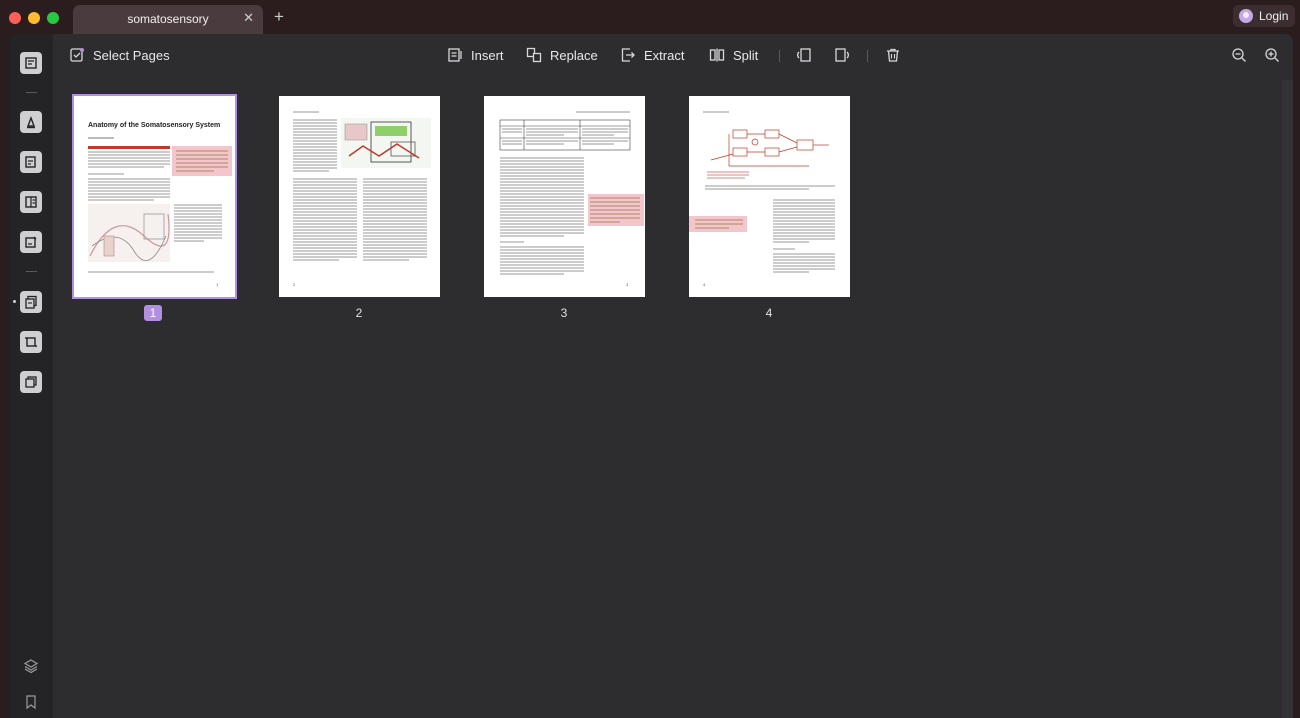 The width and height of the screenshot is (1300, 718). What do you see at coordinates (31, 242) in the screenshot?
I see `sign-icon` at bounding box center [31, 242].